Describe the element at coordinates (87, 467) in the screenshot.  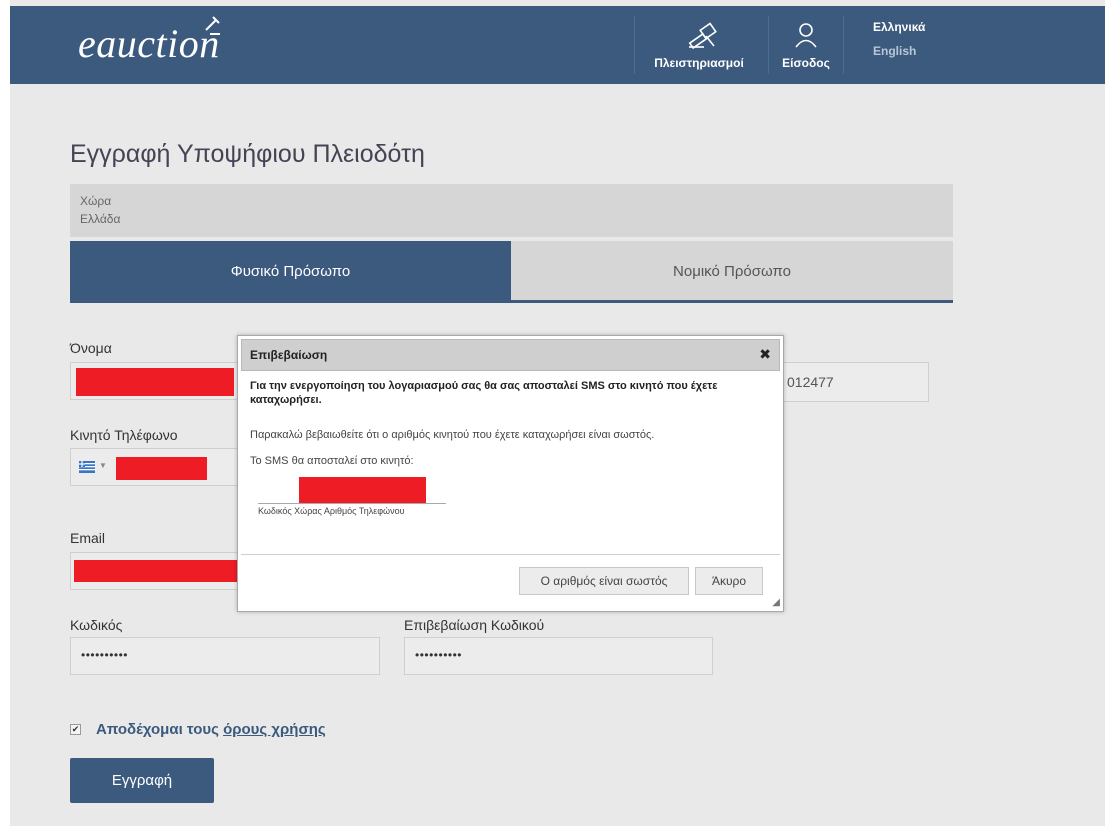
I see `greece-flag-icon` at that location.